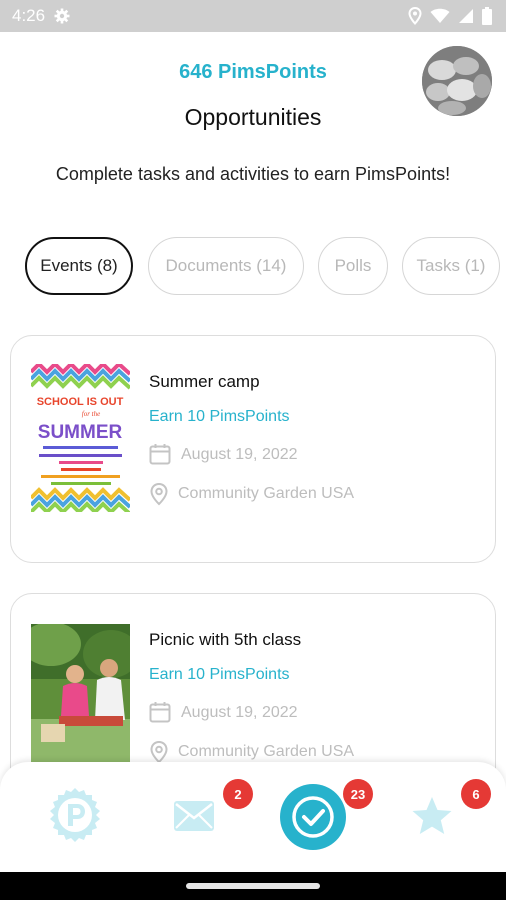 The image size is (506, 900). I want to click on system-navigation-bar, so click(253, 886).